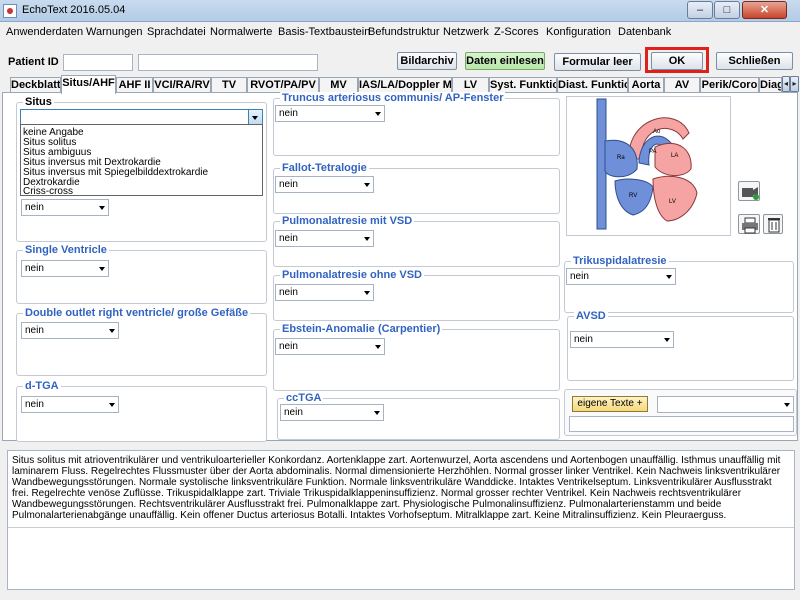 This screenshot has height=600, width=800. I want to click on trikuspidal-title: Trikuspidalatresie, so click(620, 261).